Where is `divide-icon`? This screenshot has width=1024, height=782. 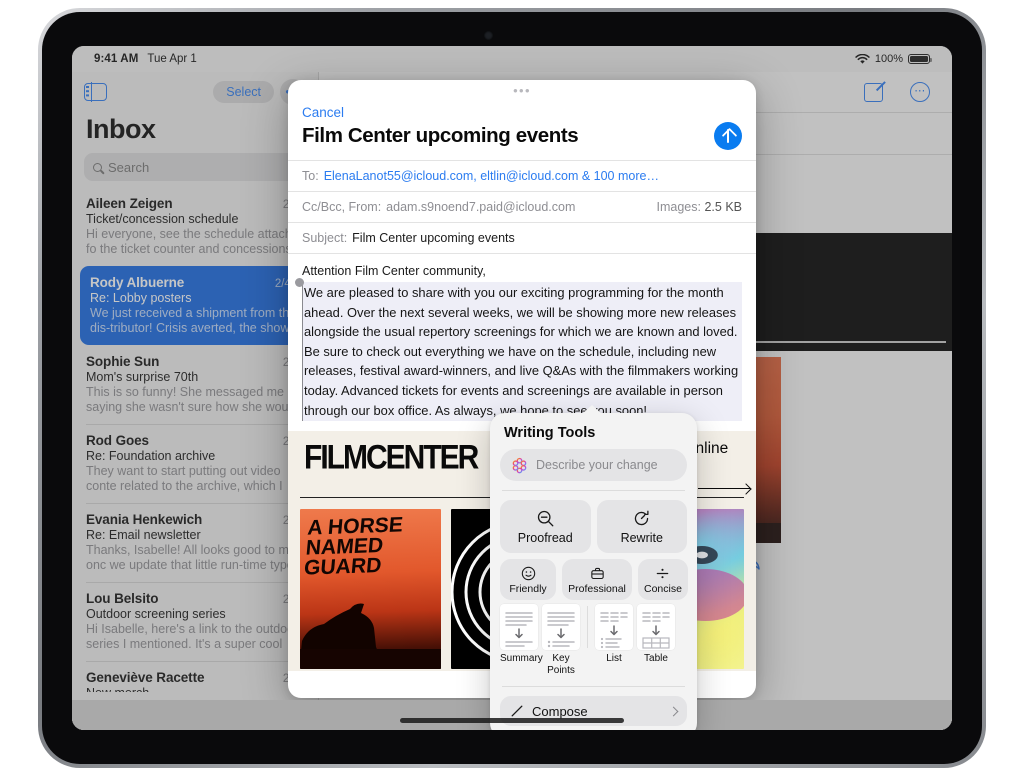 divide-icon is located at coordinates (663, 573).